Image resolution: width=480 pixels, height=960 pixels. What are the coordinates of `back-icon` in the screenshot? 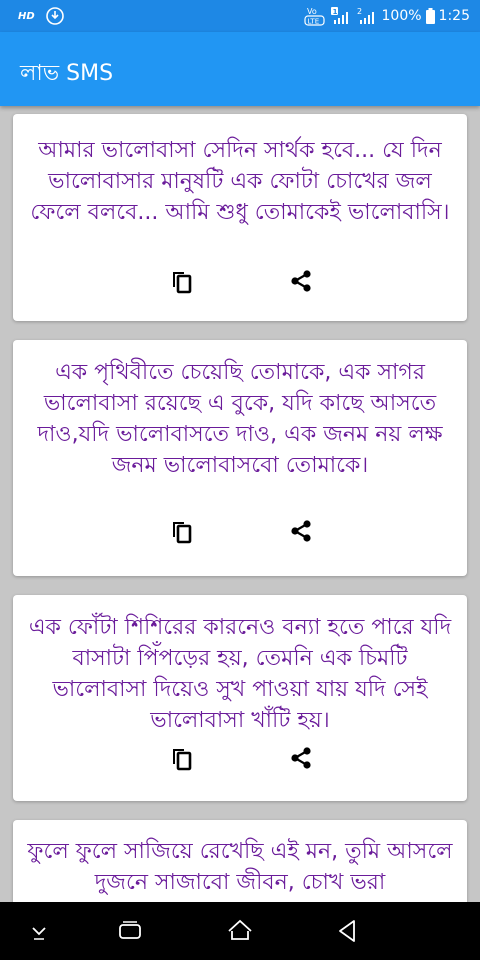 It's located at (347, 931).